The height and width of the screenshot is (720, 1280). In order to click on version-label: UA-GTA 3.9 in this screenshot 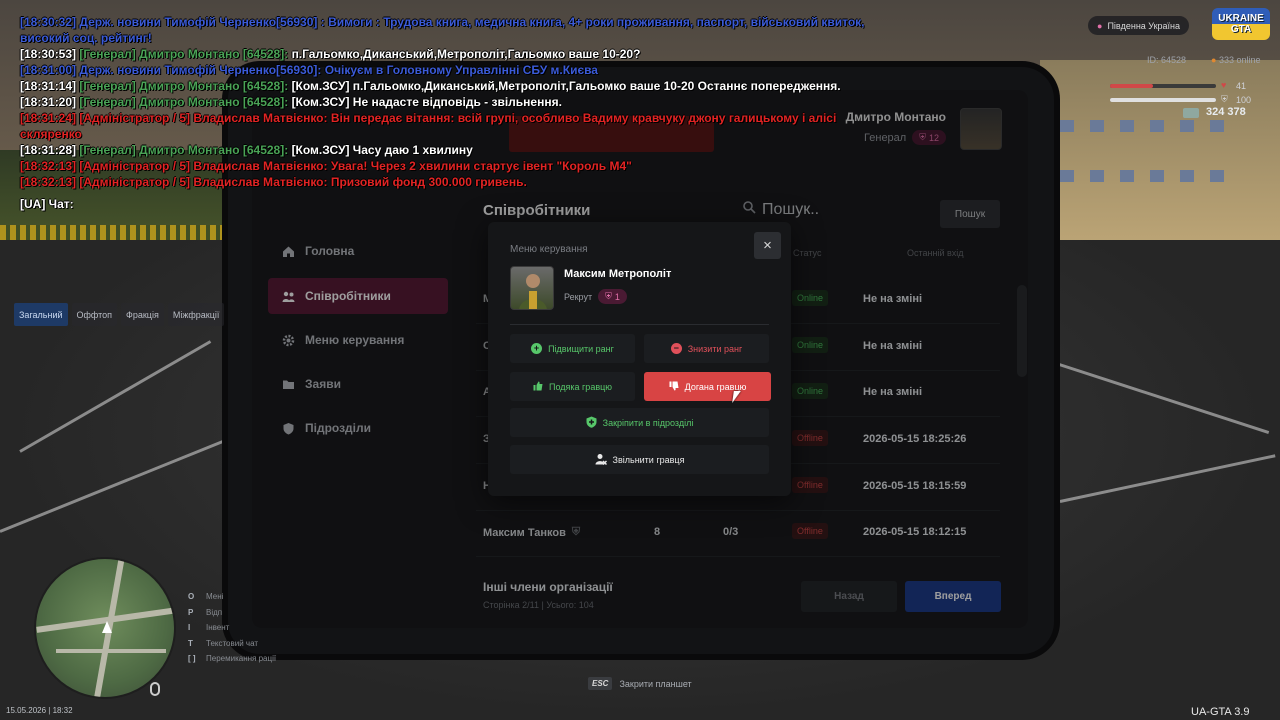, I will do `click(1220, 712)`.